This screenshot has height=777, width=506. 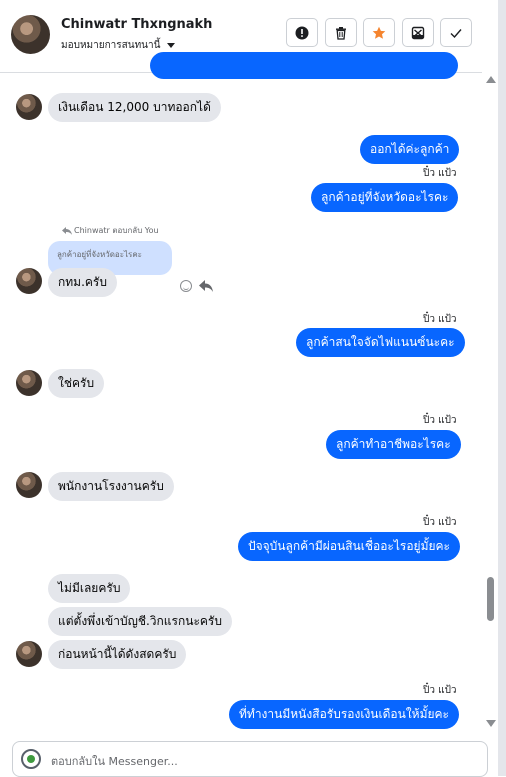 What do you see at coordinates (67, 230) in the screenshot?
I see `reply-arrow-icon` at bounding box center [67, 230].